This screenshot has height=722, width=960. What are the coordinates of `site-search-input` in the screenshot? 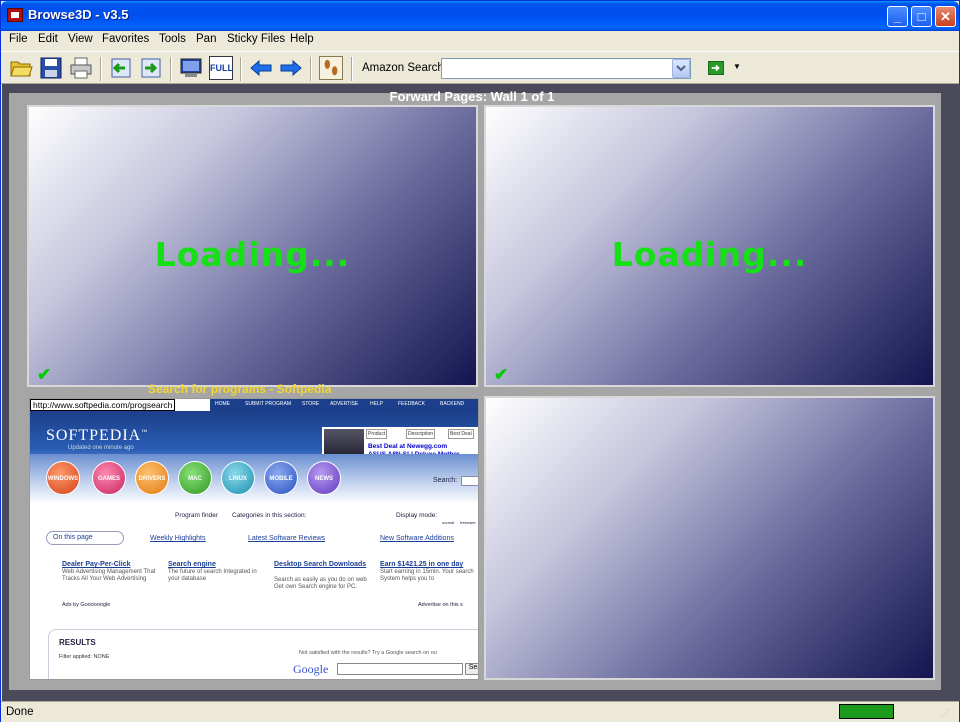 It's located at (469, 481).